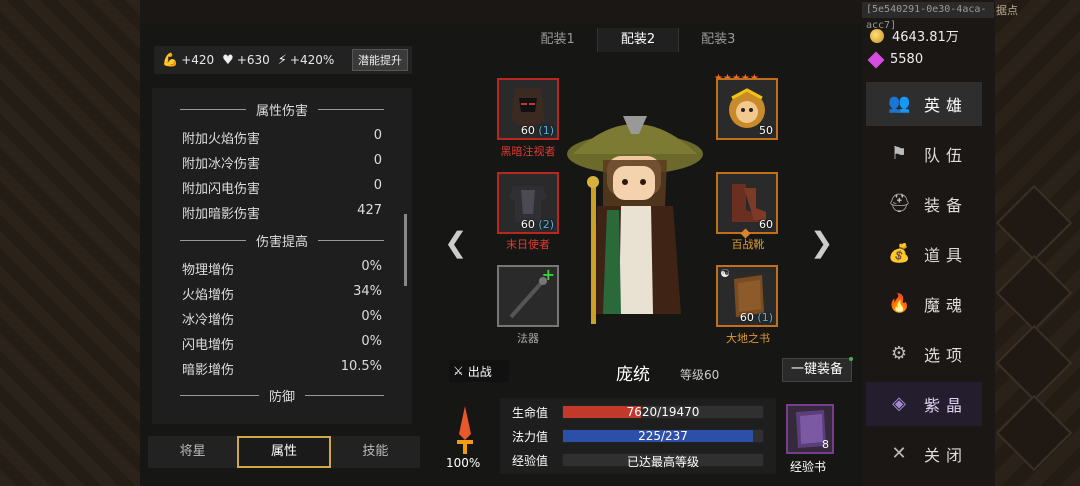 Image resolution: width=1080 pixels, height=486 pixels. Describe the element at coordinates (899, 203) in the screenshot. I see `helmet-icon: ⛑` at that location.